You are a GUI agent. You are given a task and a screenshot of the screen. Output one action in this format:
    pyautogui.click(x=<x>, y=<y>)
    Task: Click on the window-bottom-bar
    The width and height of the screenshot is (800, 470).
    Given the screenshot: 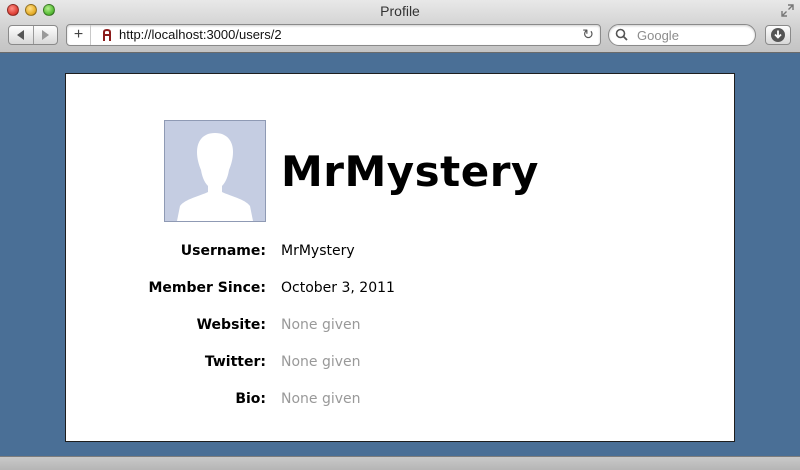 What is the action you would take?
    pyautogui.click(x=400, y=463)
    